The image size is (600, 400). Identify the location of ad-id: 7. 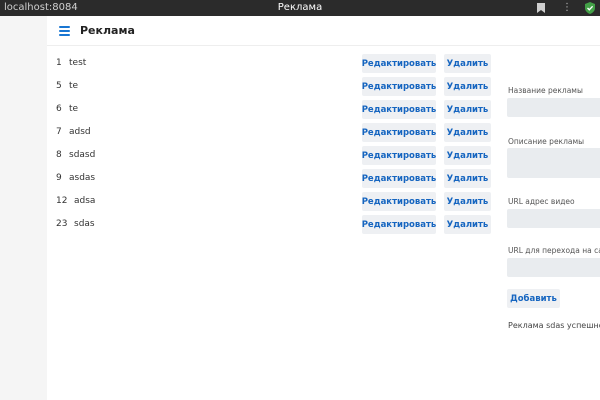
(59, 132).